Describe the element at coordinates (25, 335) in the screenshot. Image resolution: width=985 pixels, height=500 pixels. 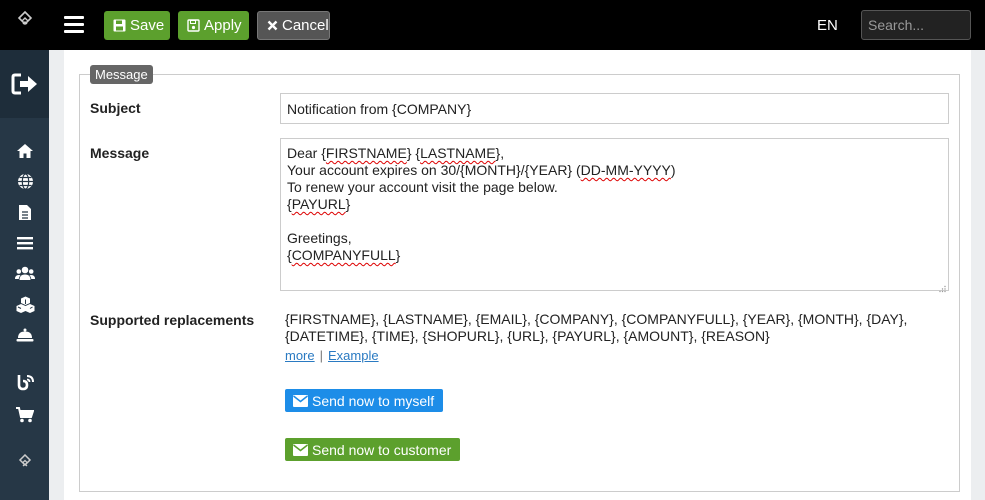
I see `bell-icon` at that location.